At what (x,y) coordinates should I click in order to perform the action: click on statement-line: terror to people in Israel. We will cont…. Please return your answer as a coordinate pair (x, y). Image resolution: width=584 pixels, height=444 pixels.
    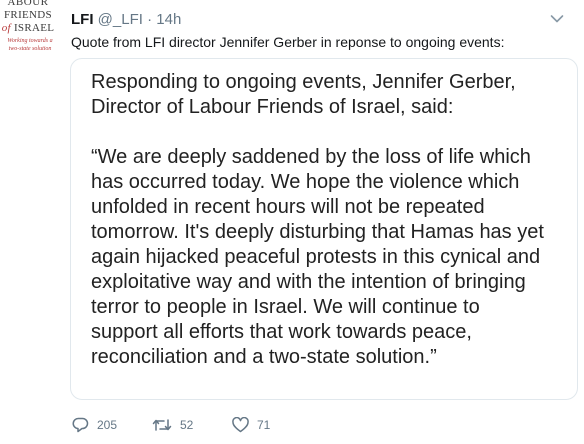
    Looking at the image, I should click on (285, 307).